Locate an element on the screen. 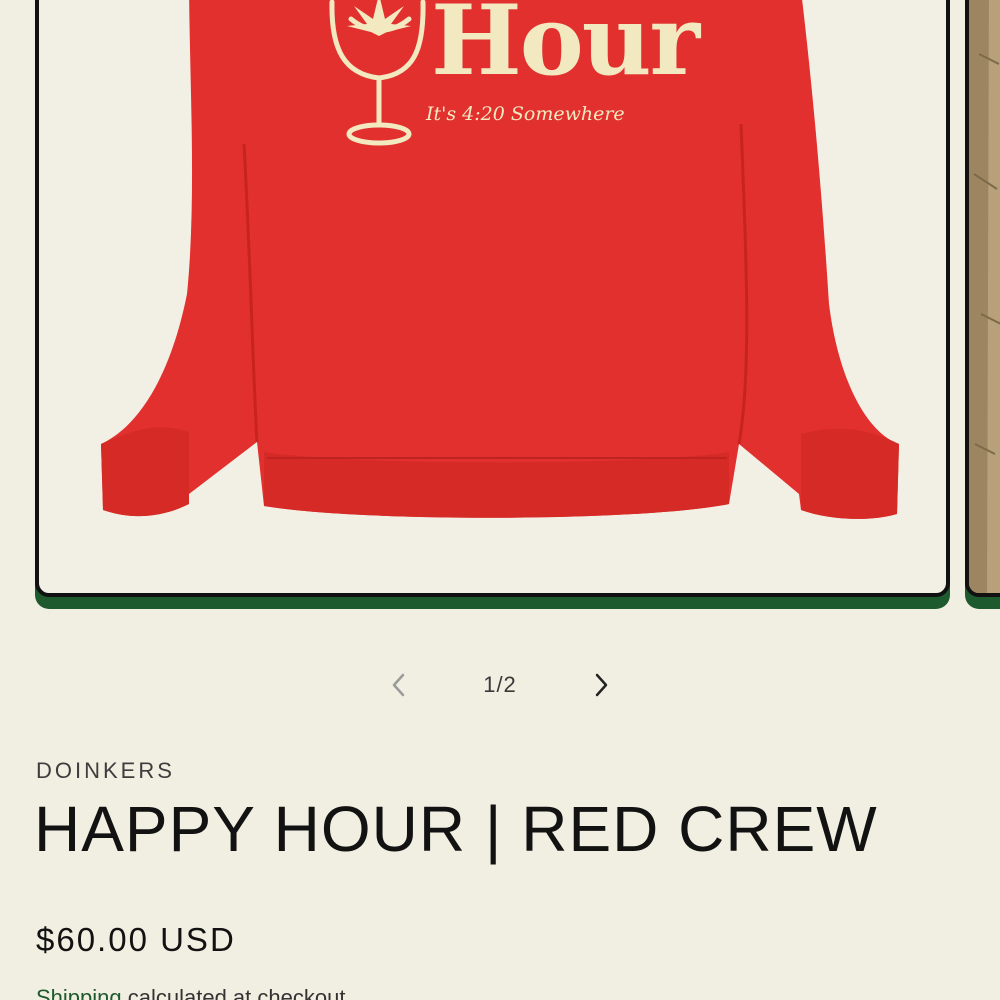 The width and height of the screenshot is (1000, 1000). chevron-left-icon is located at coordinates (398, 685).